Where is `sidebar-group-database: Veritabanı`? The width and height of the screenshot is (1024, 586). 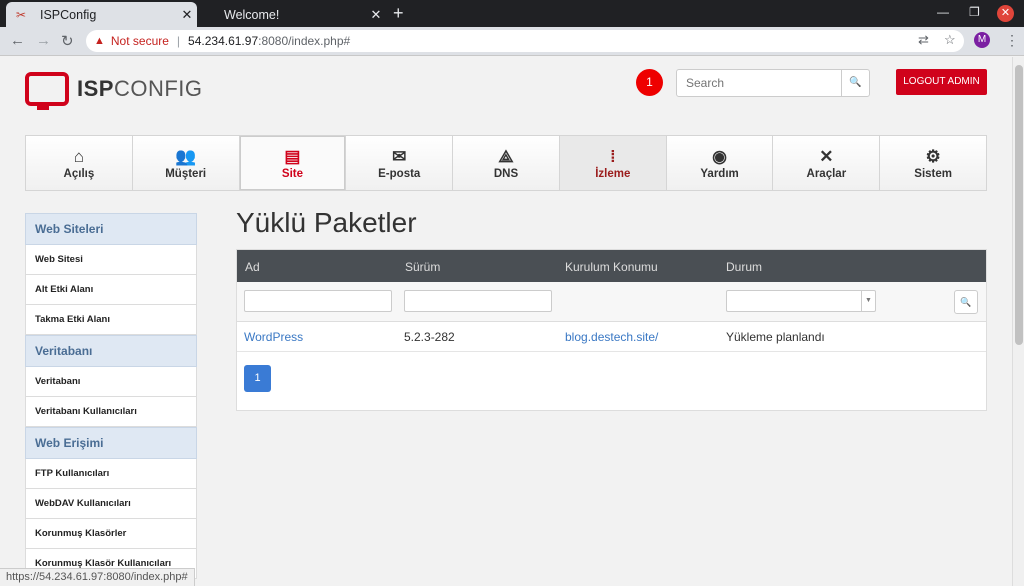
sidebar-group-database: Veritabanı is located at coordinates (111, 351).